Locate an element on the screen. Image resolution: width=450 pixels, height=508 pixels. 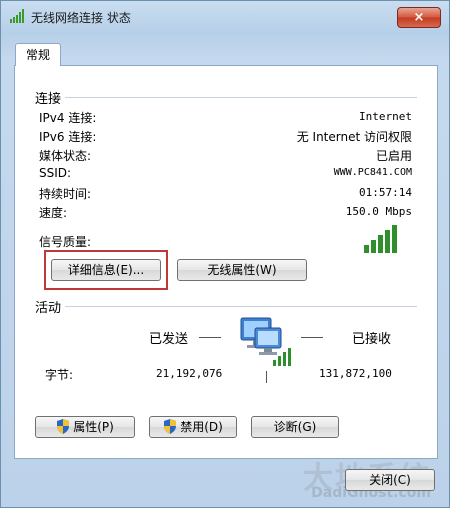
media-state-label: 媒体状态: is located at coordinates (65, 156).